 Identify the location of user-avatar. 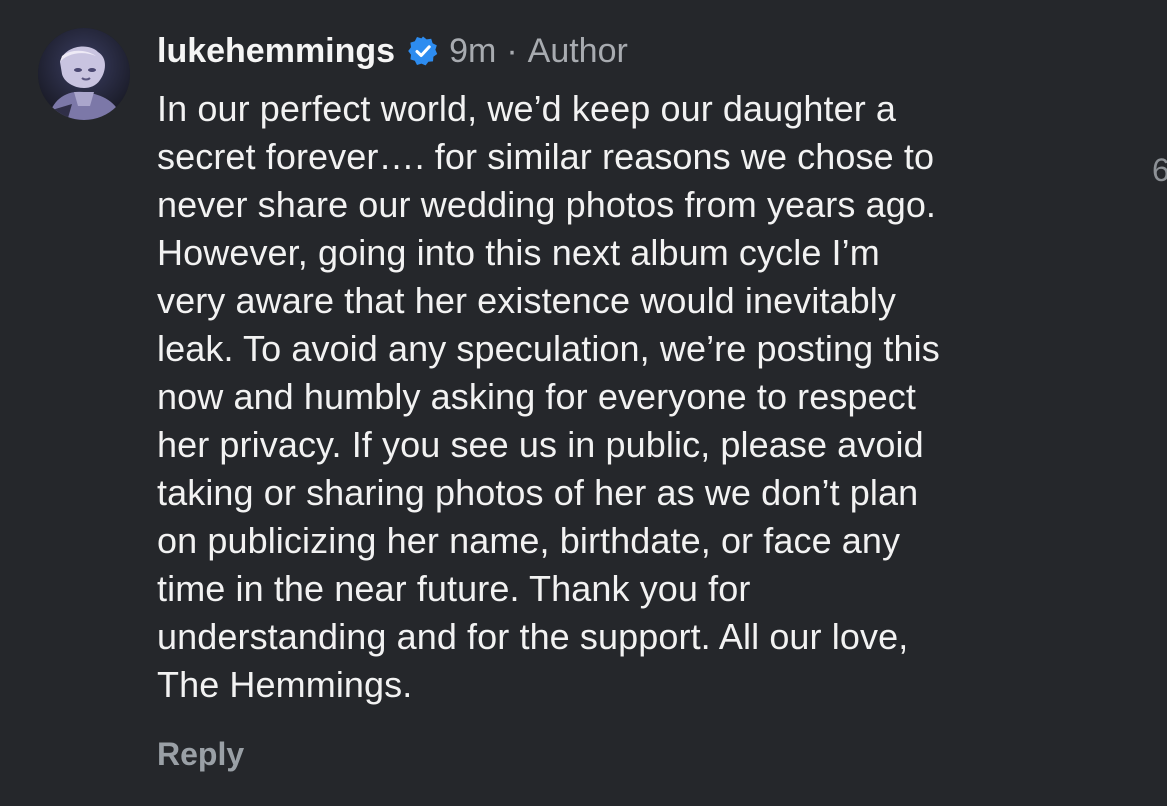
(84, 74).